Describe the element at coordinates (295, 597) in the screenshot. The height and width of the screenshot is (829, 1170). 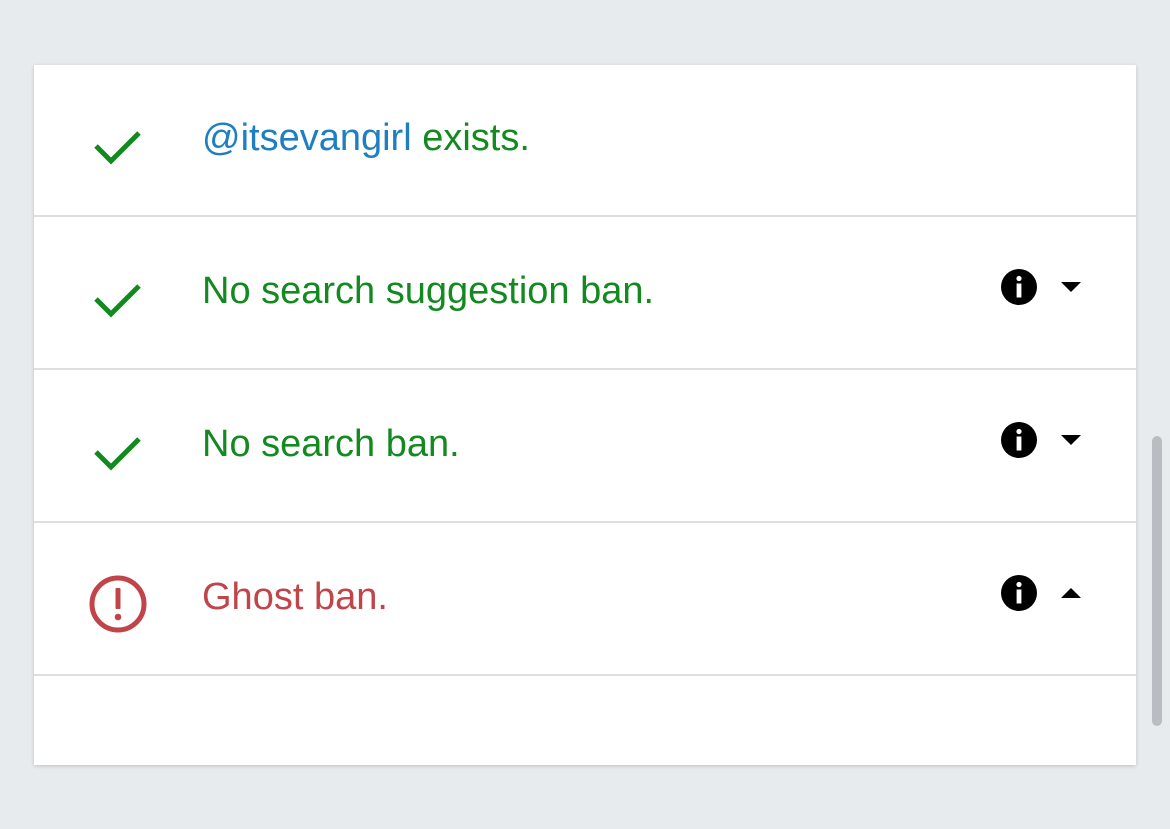
I see `ghost-ban-text: Ghost ban.` at that location.